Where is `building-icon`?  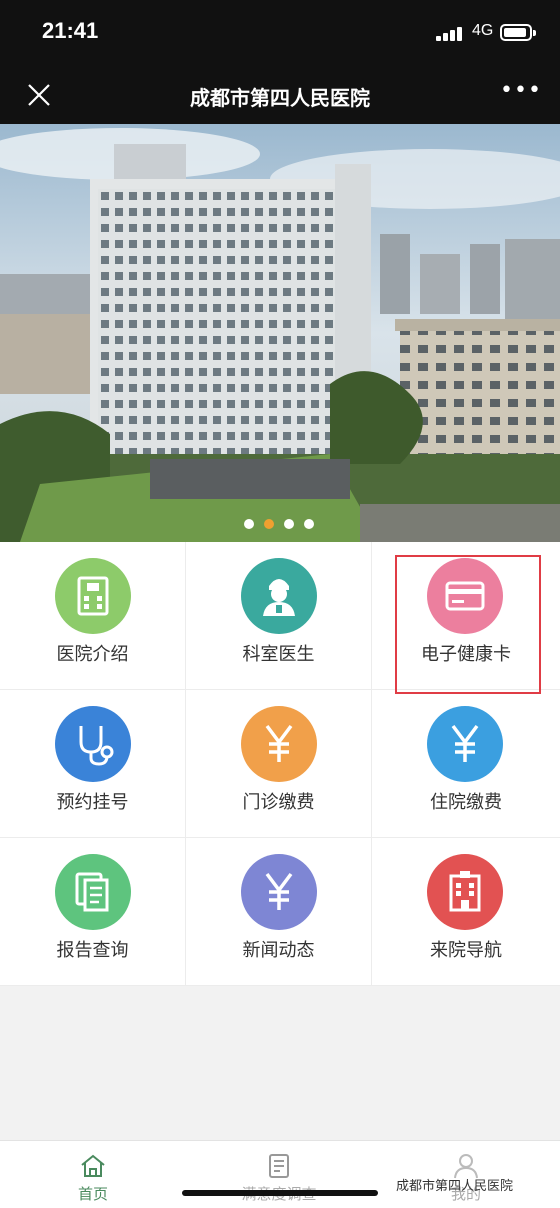 building-icon is located at coordinates (465, 891).